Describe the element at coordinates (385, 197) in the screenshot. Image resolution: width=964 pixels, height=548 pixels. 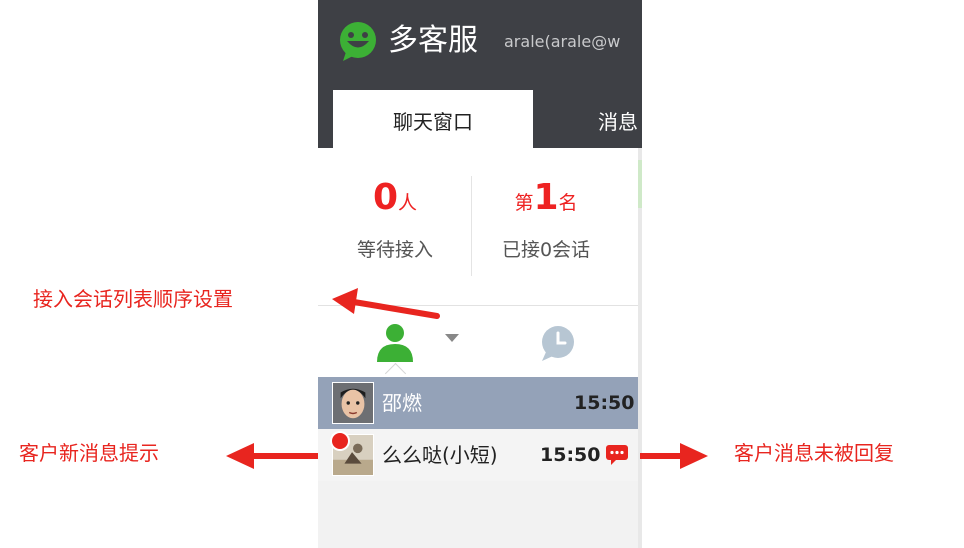
I see `waiting-count: 0` at that location.